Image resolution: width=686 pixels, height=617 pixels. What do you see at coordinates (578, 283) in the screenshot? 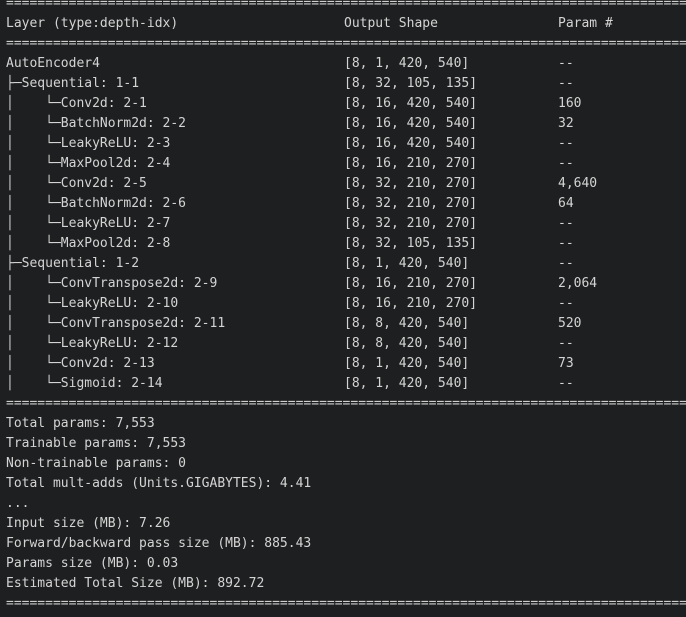
I see `param-count: 2,064` at bounding box center [578, 283].